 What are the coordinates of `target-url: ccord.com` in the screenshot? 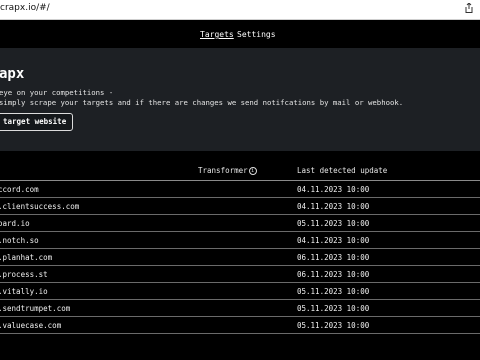 It's located at (19, 189).